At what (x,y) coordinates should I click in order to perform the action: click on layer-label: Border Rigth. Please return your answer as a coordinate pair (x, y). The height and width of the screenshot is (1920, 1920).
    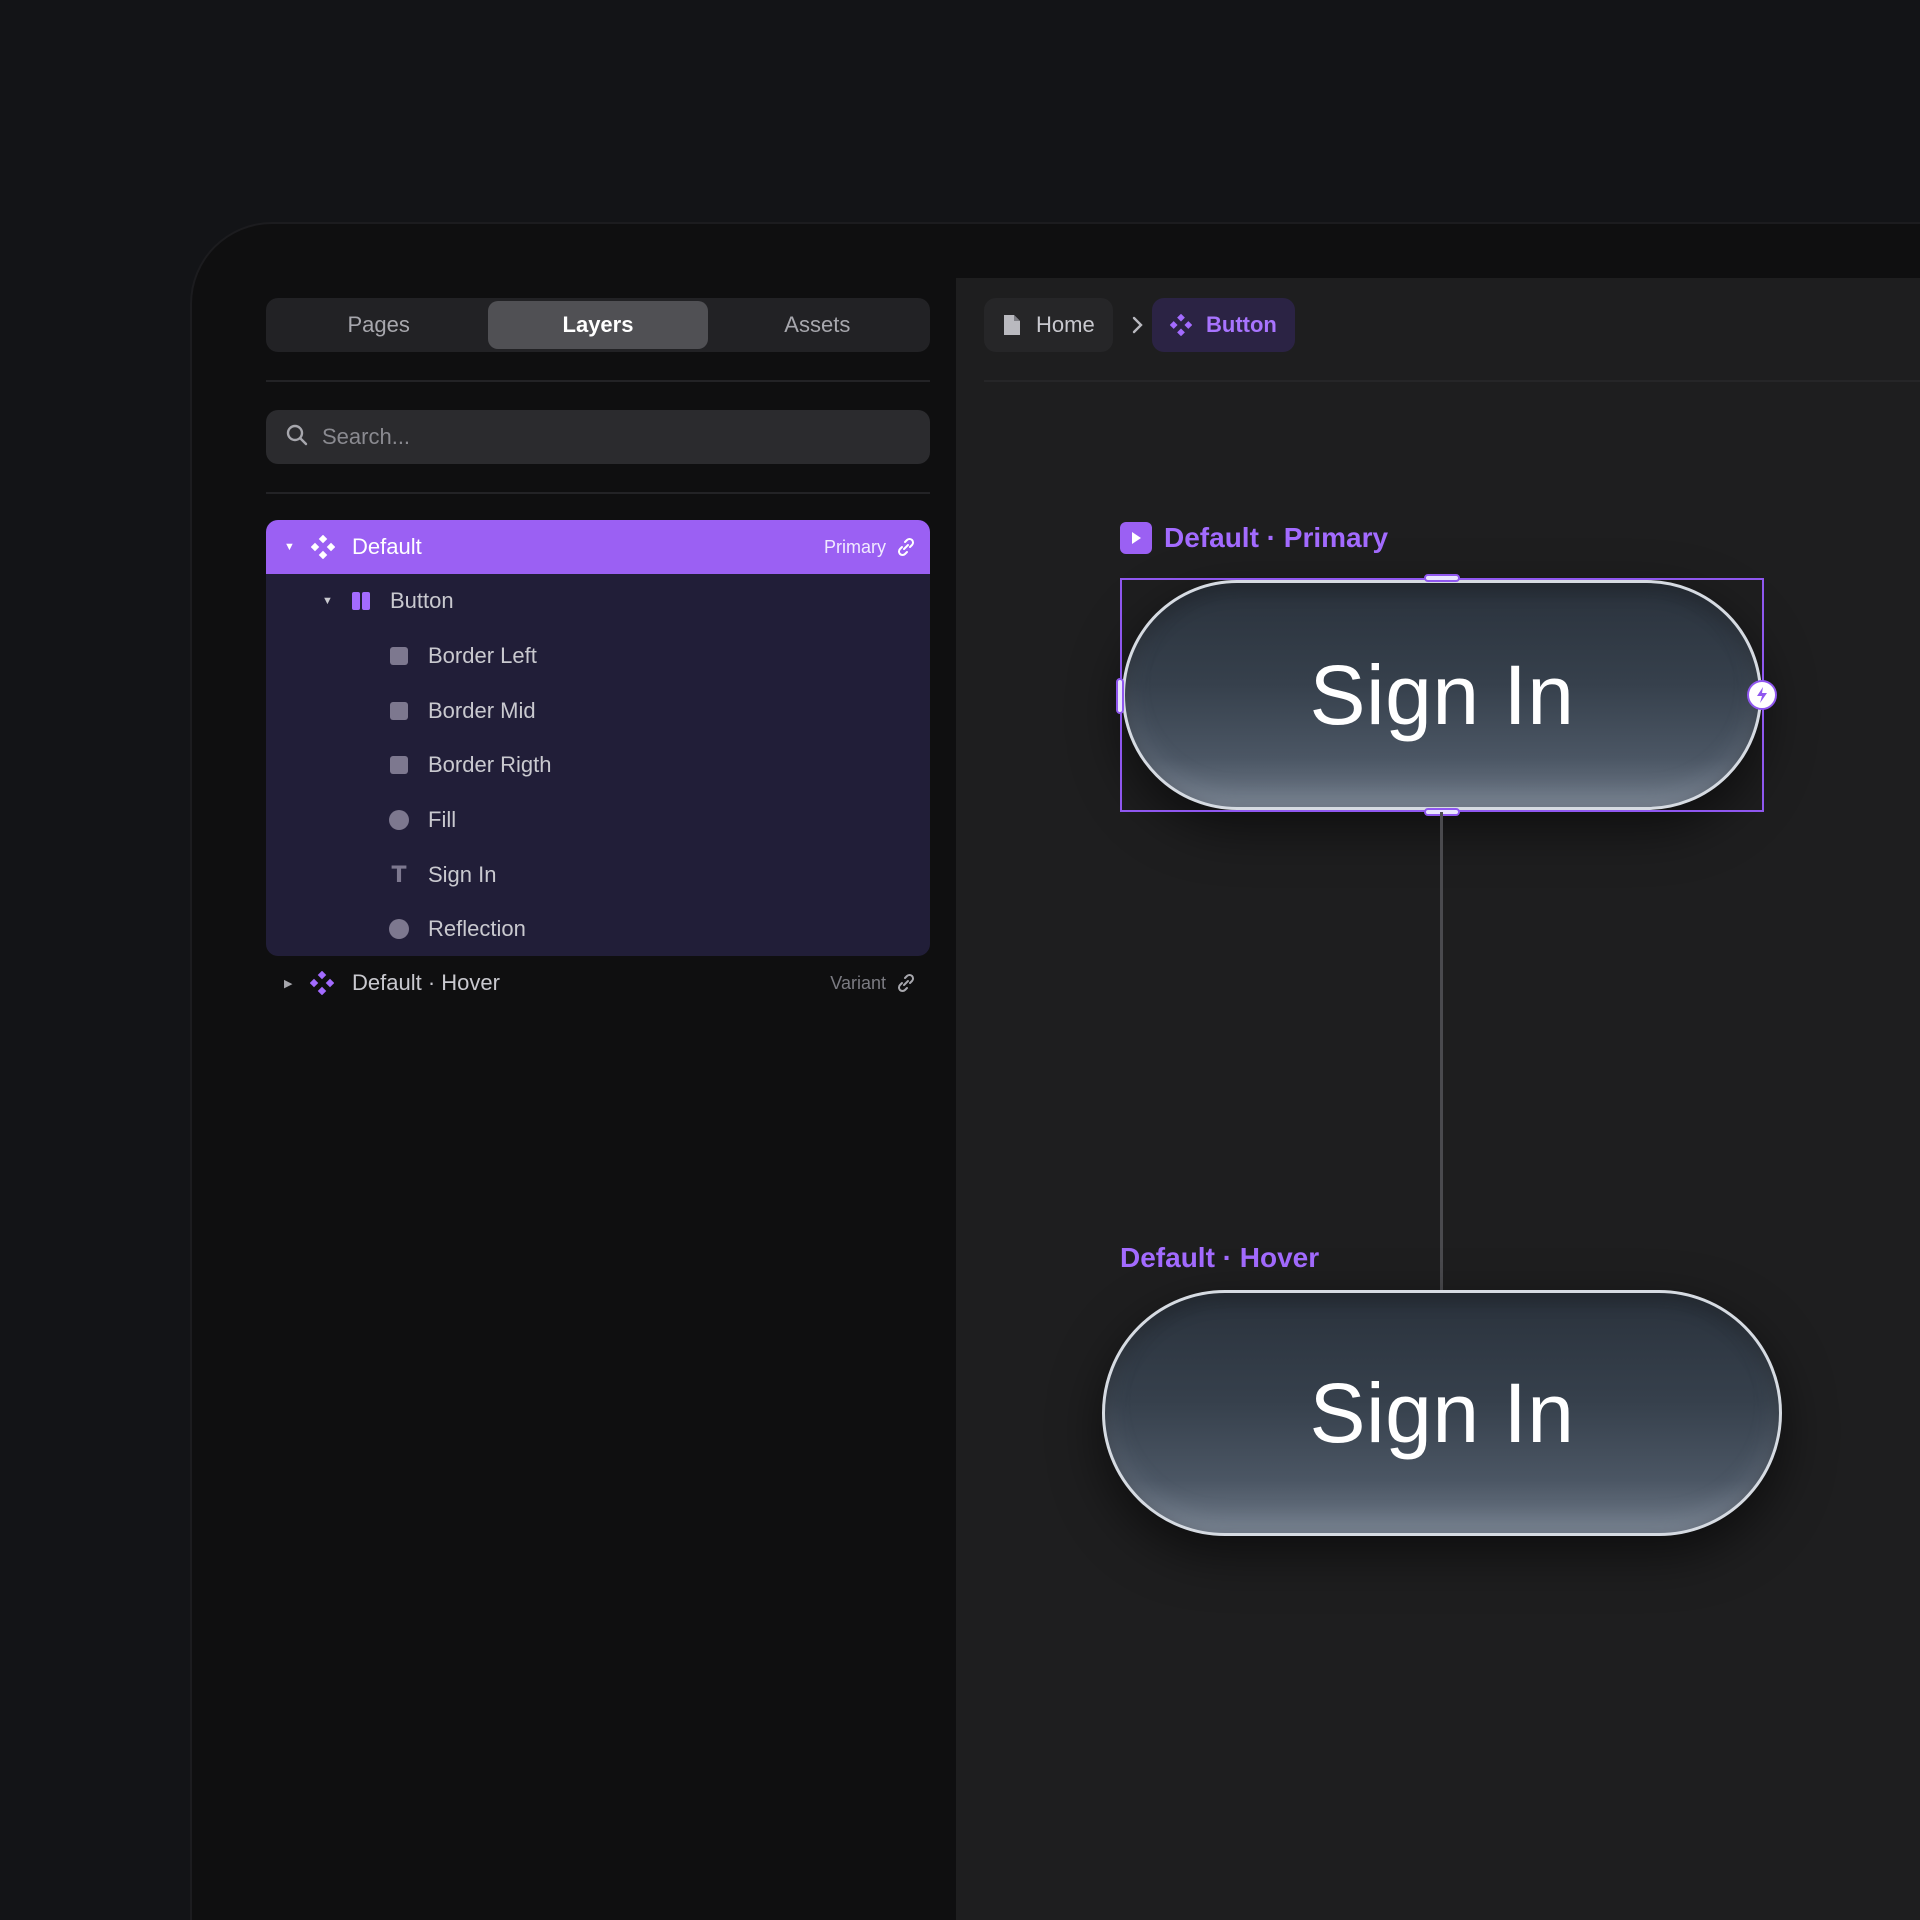
    Looking at the image, I should click on (490, 764).